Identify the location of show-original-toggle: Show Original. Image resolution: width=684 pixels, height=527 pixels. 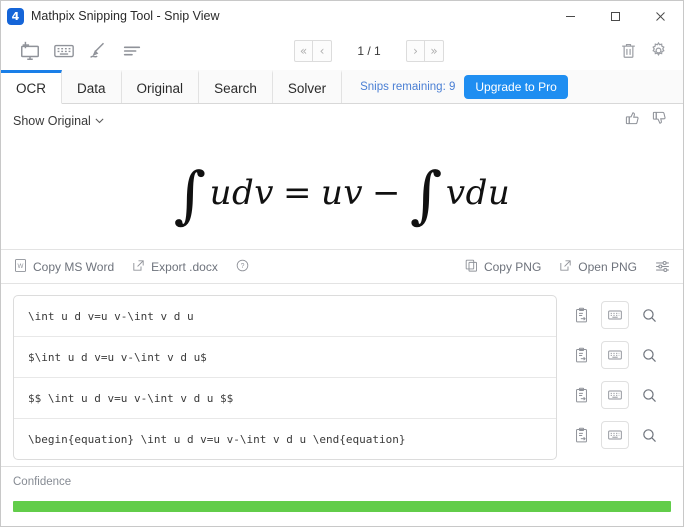
(59, 121).